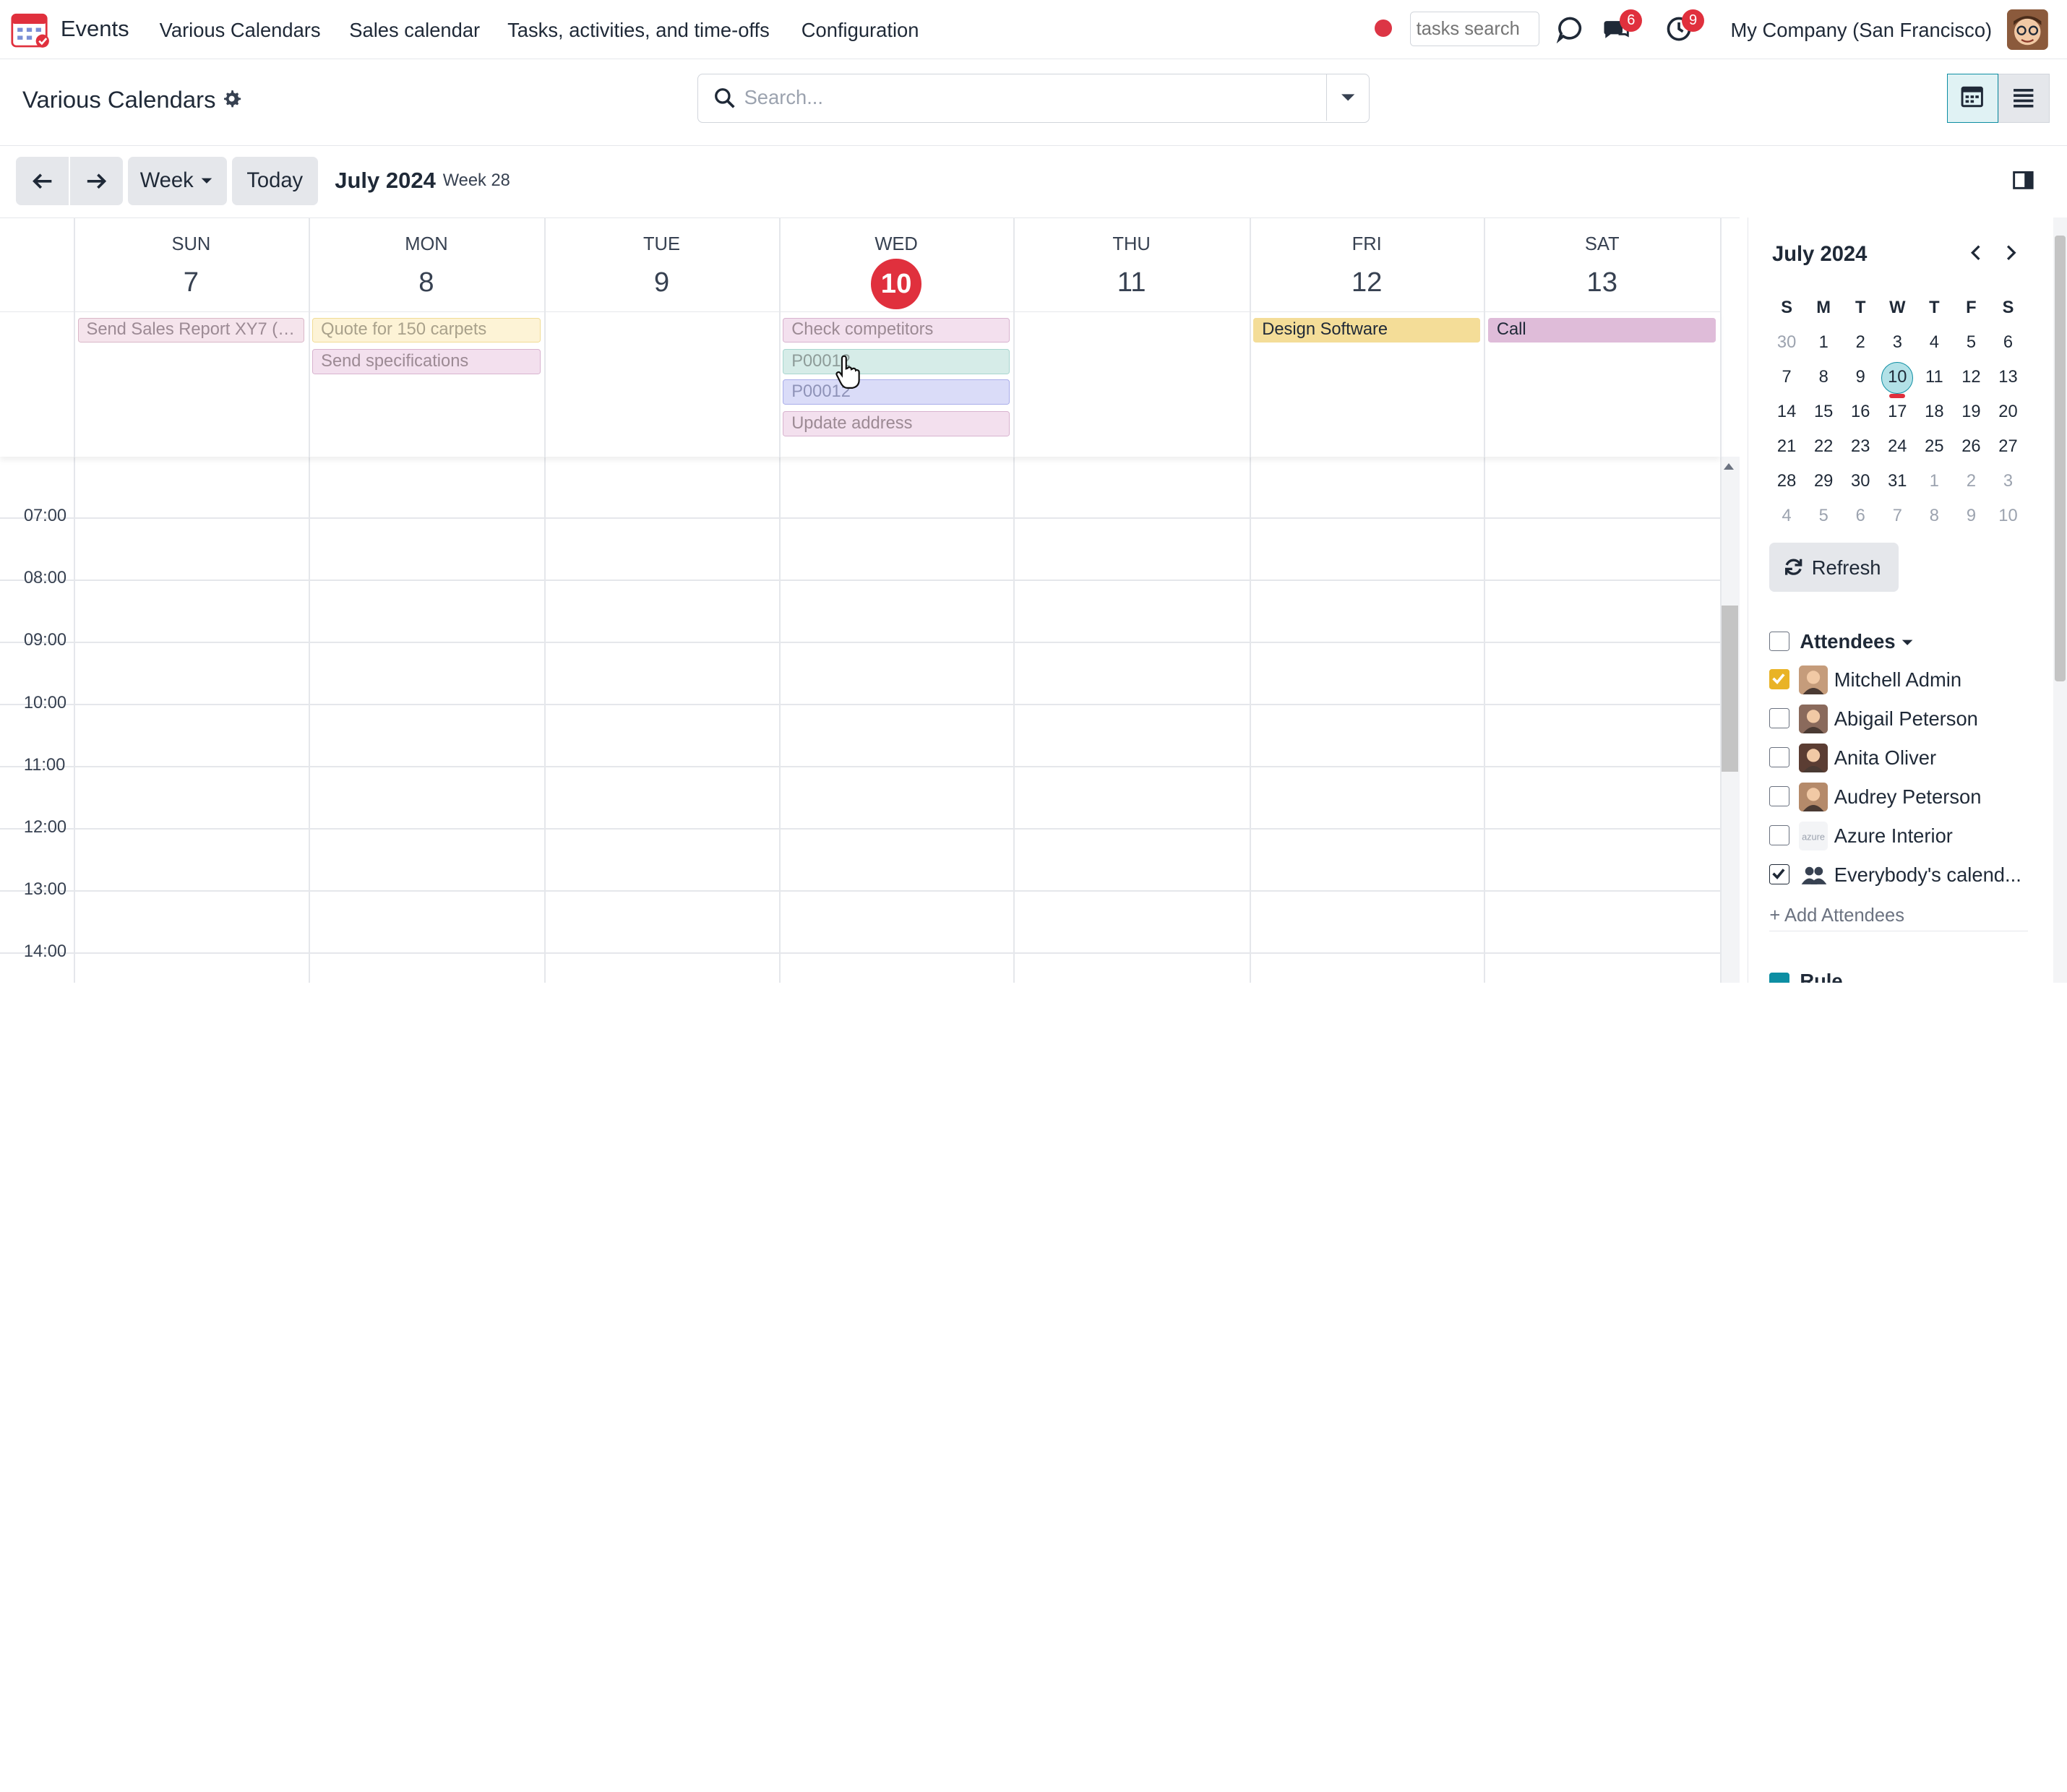 The height and width of the screenshot is (1792, 2067). Describe the element at coordinates (1907, 758) in the screenshot. I see `attendee-filter: Anita Oliver` at that location.